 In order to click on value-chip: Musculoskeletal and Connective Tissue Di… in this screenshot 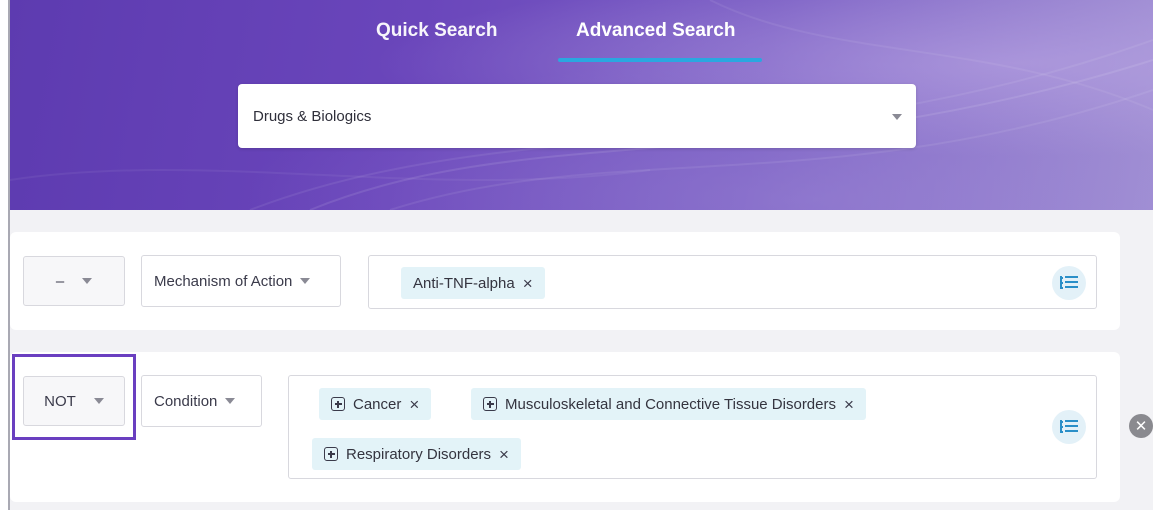, I will do `click(668, 404)`.